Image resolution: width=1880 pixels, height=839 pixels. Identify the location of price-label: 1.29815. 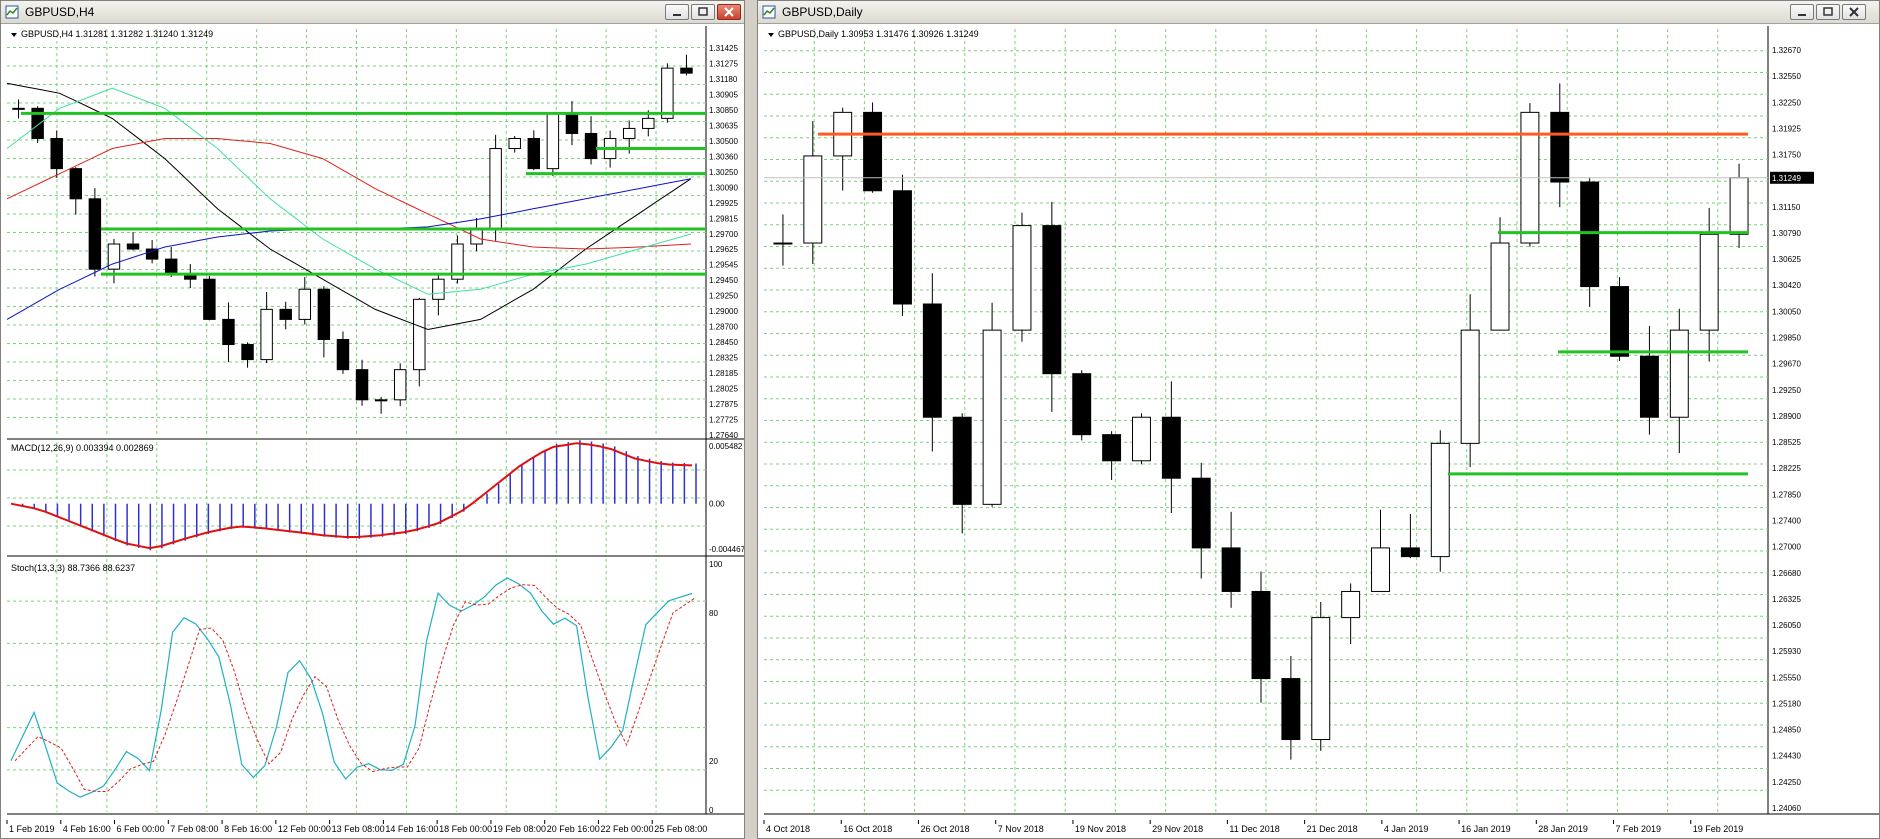
(723, 218).